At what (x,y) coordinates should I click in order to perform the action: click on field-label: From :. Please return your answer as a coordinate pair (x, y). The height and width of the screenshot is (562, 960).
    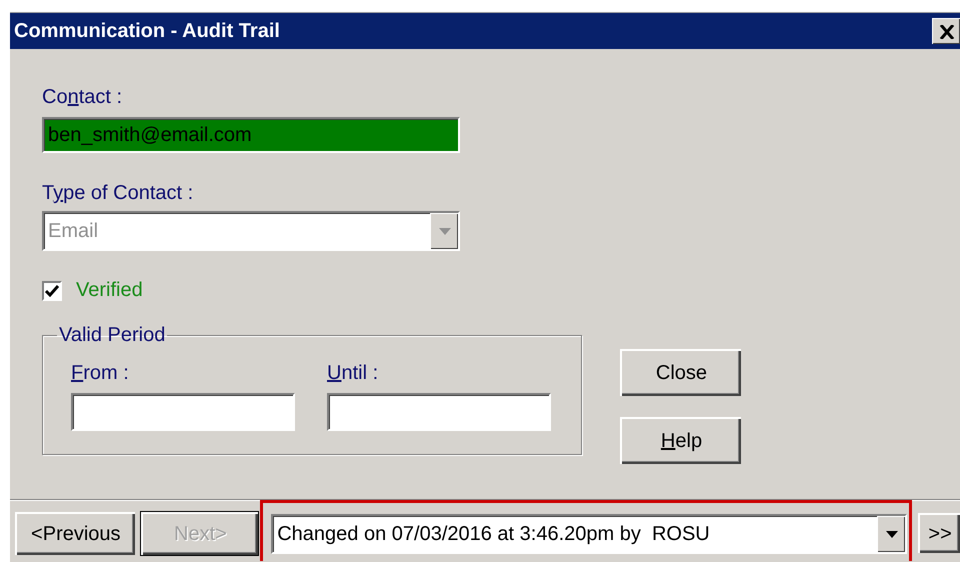
    Looking at the image, I should click on (100, 373).